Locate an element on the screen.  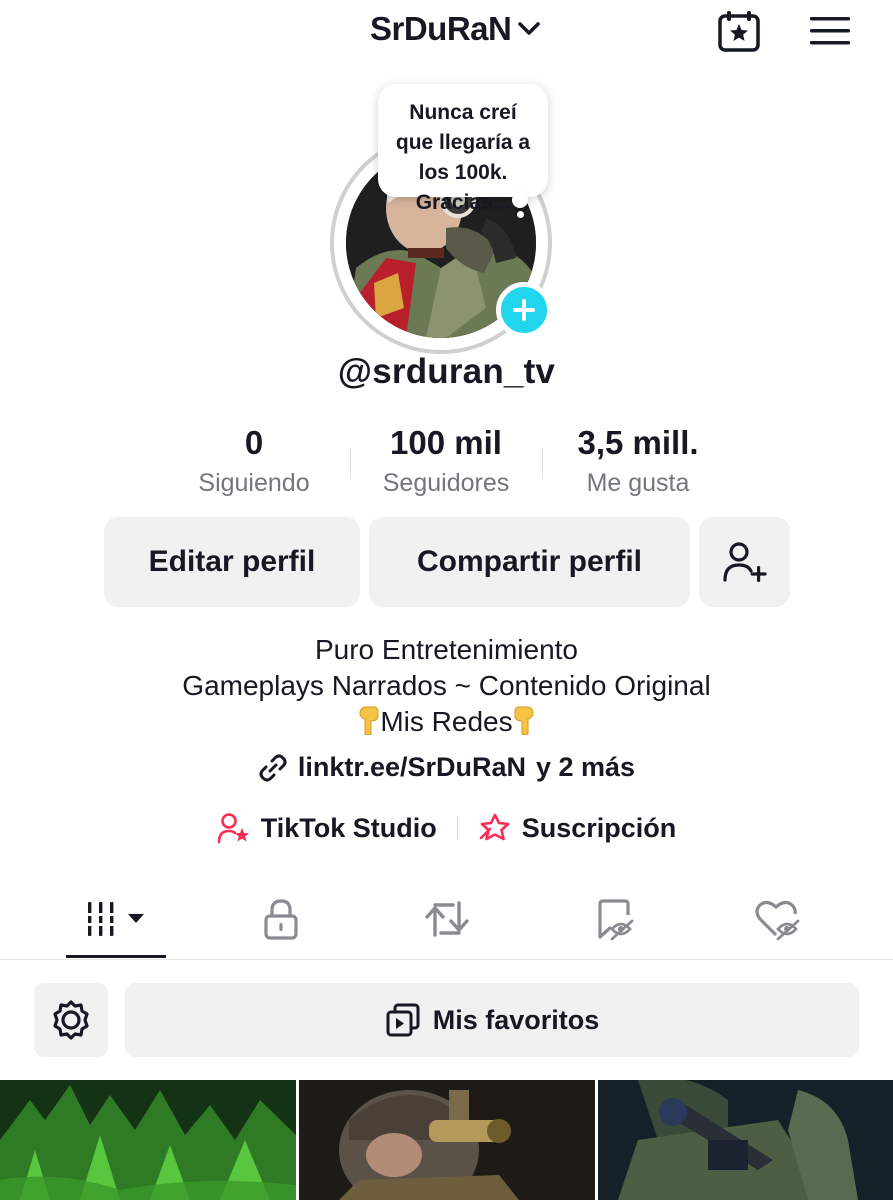
stat-followers: 100 mil Seguidores is located at coordinates (446, 462).